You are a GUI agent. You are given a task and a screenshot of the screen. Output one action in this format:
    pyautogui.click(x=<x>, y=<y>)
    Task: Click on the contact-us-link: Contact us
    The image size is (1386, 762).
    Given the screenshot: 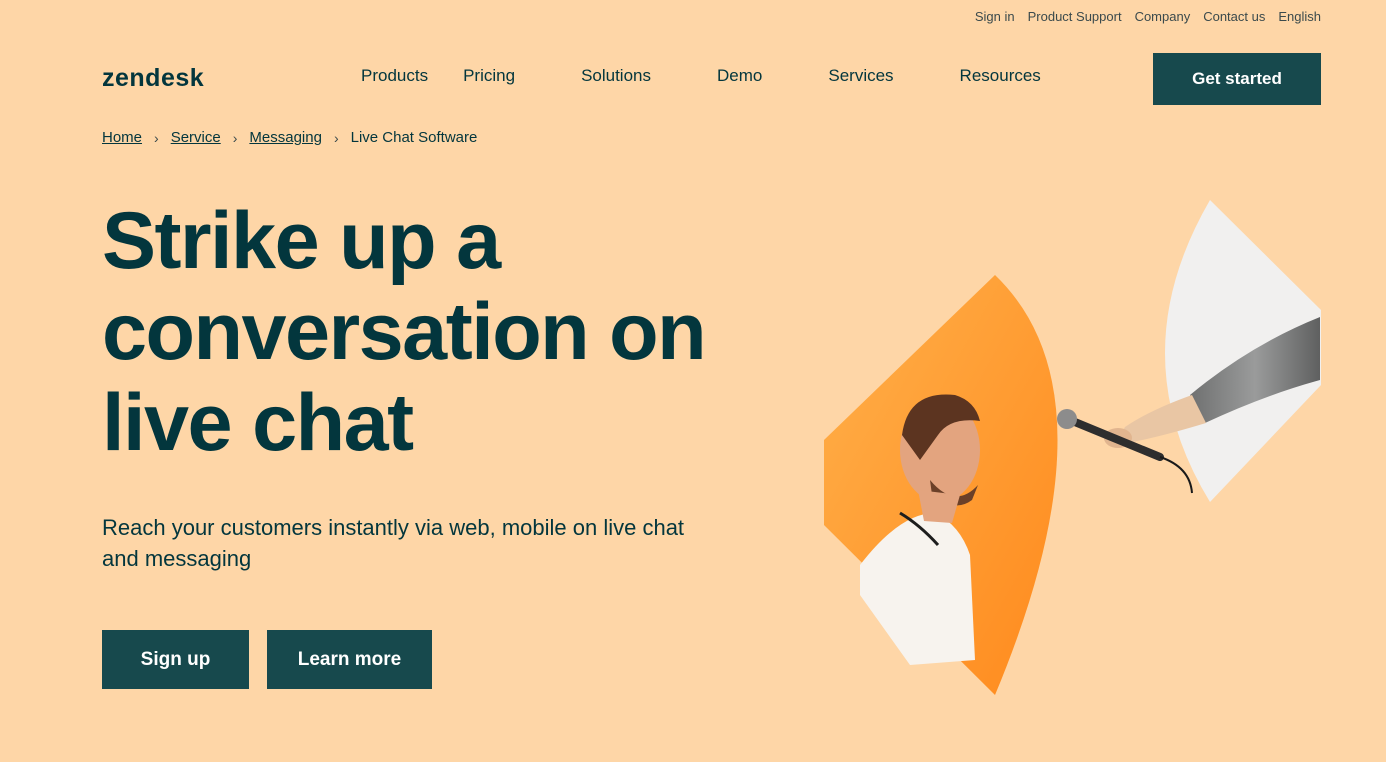 What is the action you would take?
    pyautogui.click(x=1234, y=16)
    